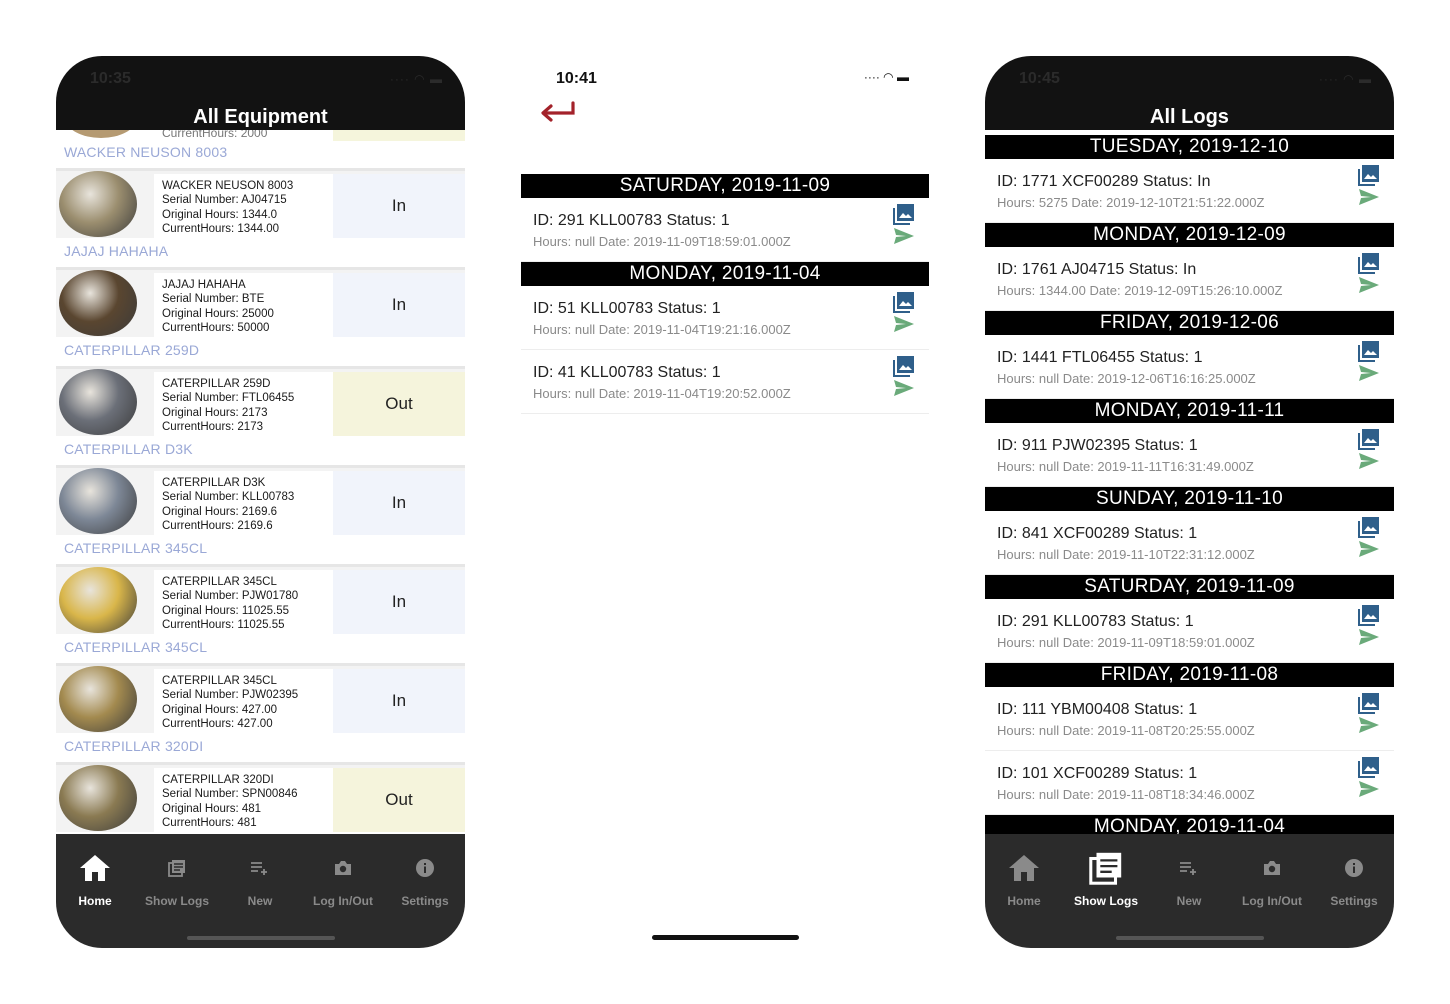  I want to click on section-label: CATERPILLAR 345CL, so click(136, 548).